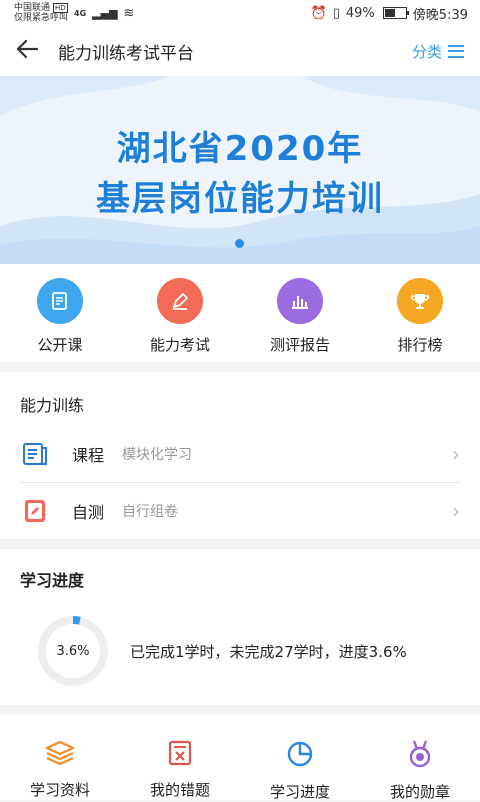 This screenshot has height=802, width=480. I want to click on training-item-desc: 模块化学习, so click(157, 455).